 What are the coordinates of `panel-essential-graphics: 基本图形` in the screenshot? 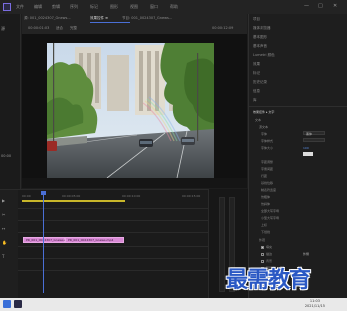 It's located at (260, 37).